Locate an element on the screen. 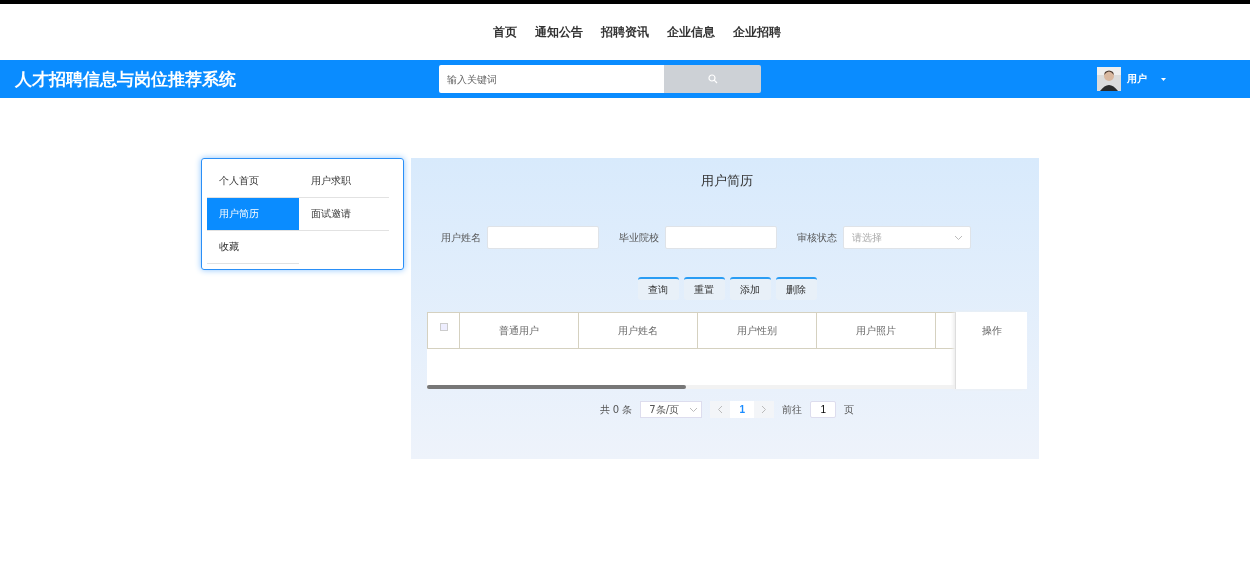 The image size is (1250, 564). column-header: 普通用户 is located at coordinates (519, 330).